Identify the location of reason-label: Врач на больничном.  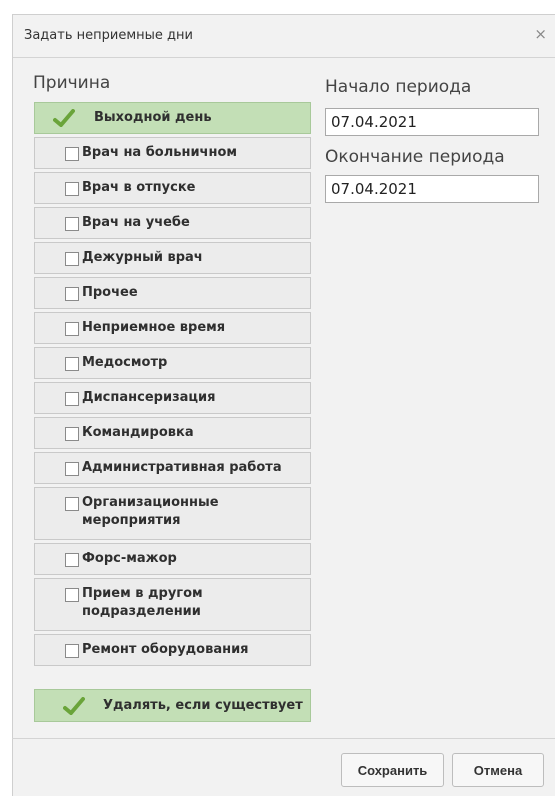
(160, 152).